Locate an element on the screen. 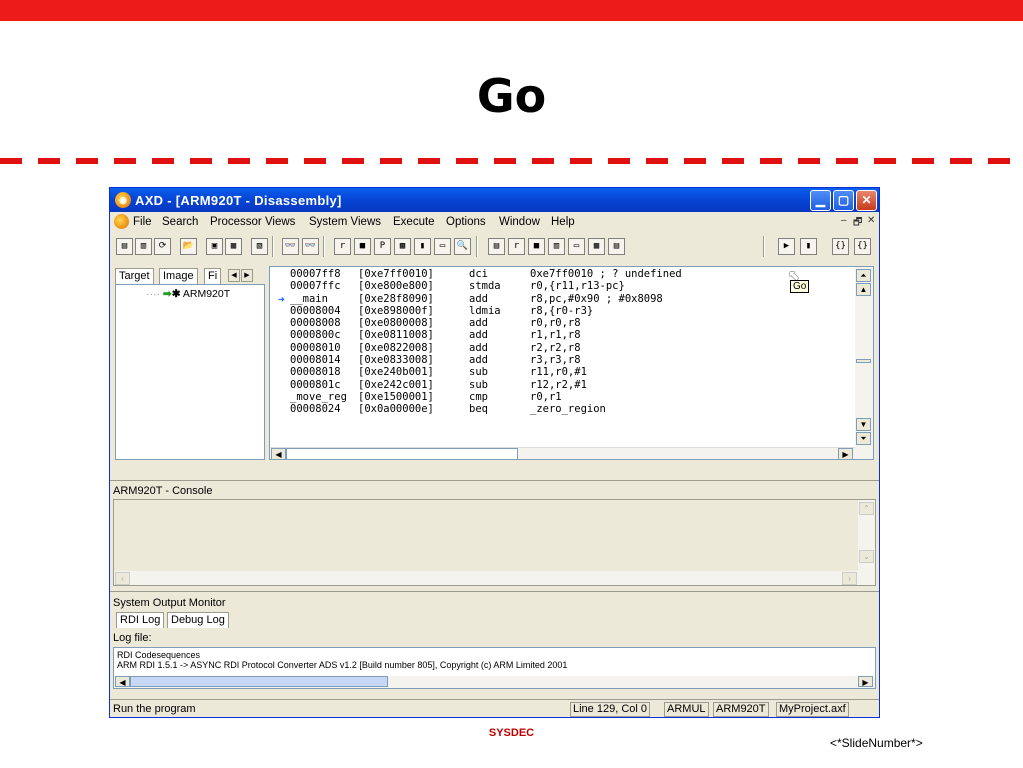 The width and height of the screenshot is (1023, 768). log-scroll-right-icon: ▶ is located at coordinates (865, 681).